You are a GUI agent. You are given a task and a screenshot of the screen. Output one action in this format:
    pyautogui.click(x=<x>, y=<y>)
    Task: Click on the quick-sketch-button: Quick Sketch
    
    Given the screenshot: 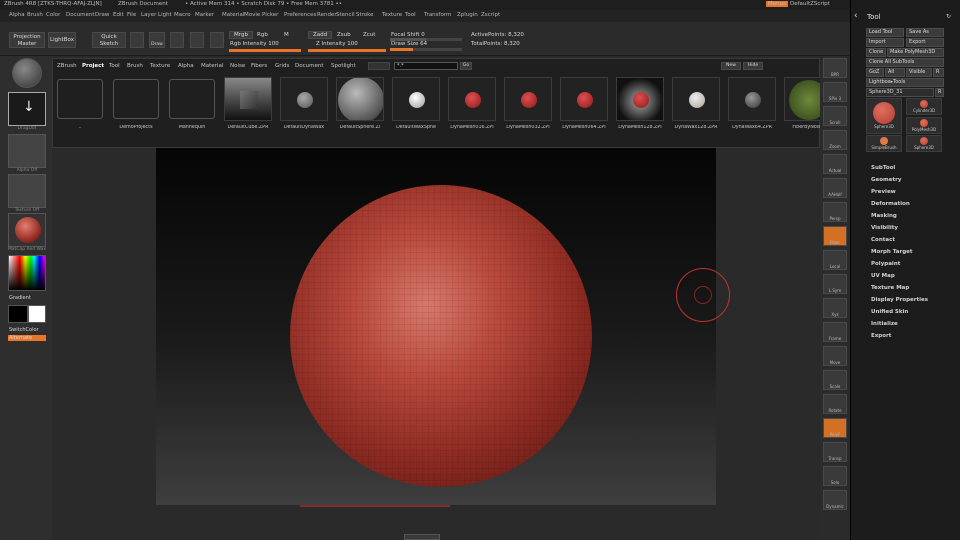 What is the action you would take?
    pyautogui.click(x=109, y=40)
    